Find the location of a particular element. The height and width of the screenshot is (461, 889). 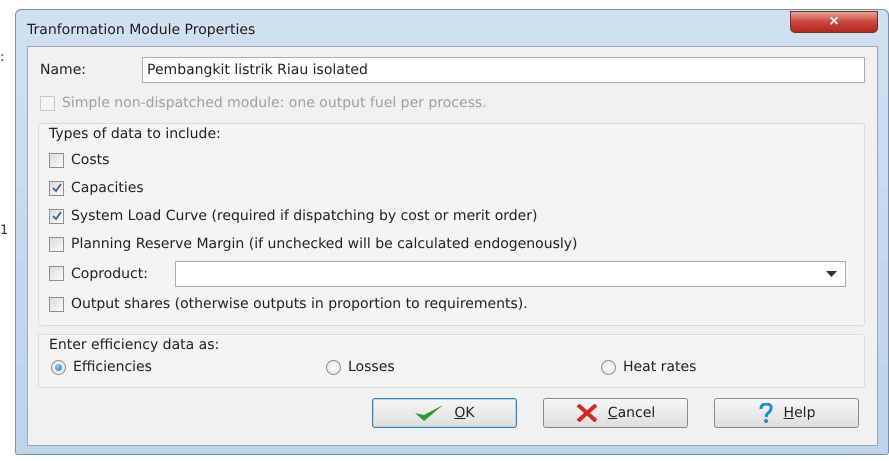

group-legend: Enter efficiency data as: is located at coordinates (452, 345).